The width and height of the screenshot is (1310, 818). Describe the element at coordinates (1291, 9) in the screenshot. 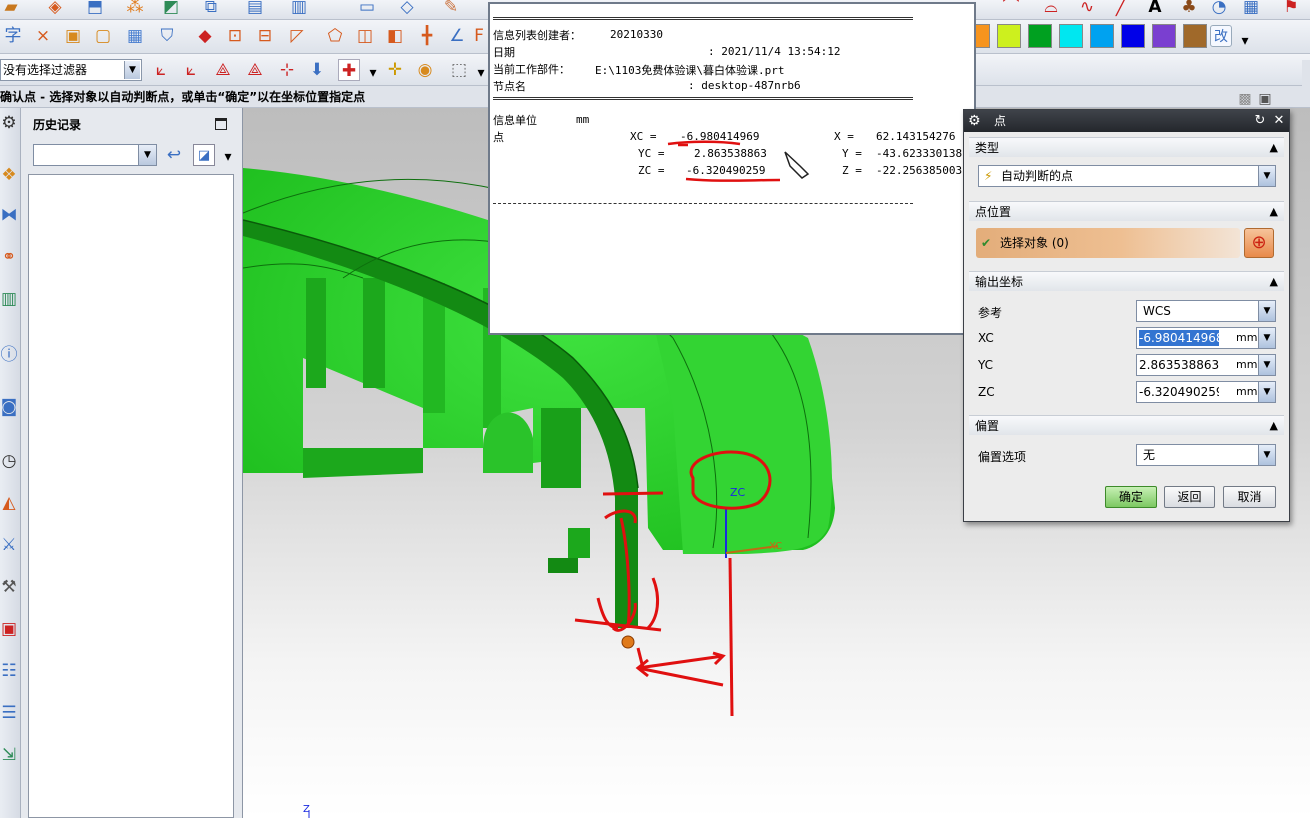

I see `bookmark-icon: ⚑` at that location.